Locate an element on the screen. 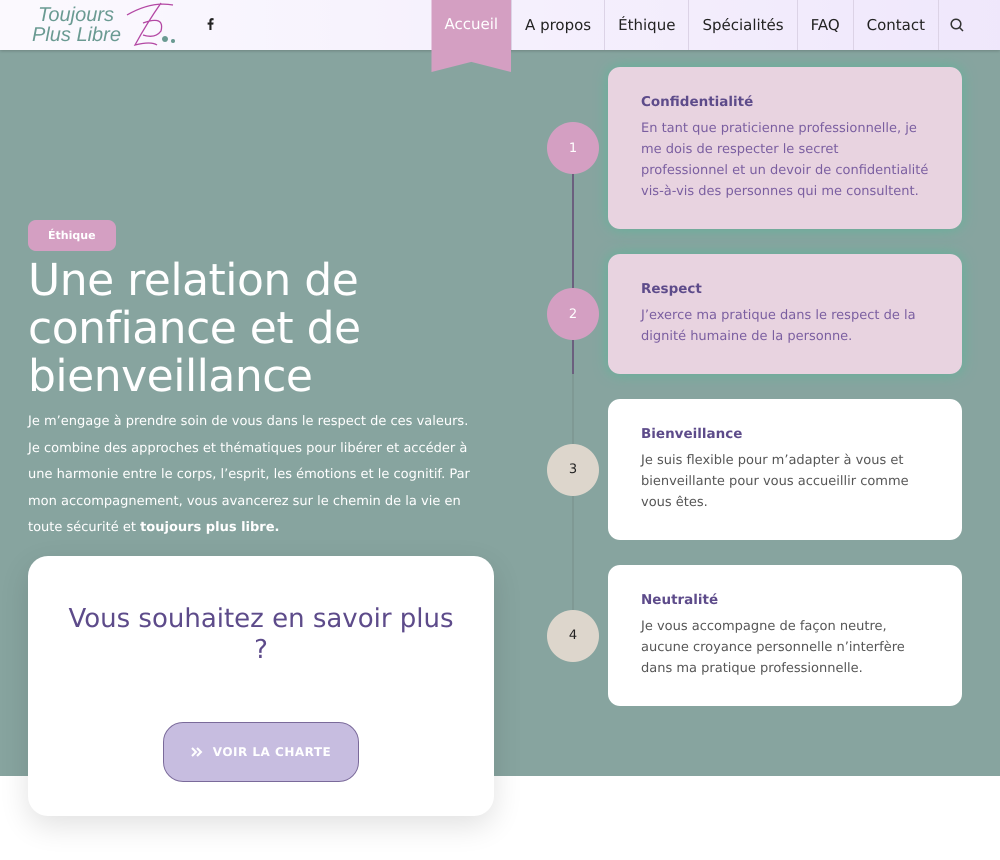 This screenshot has height=860, width=1000. card-text: Je suis flexible pour m’adapter à vous et bienveillante pour vous accueillir comme vous êtes. is located at coordinates (775, 482).